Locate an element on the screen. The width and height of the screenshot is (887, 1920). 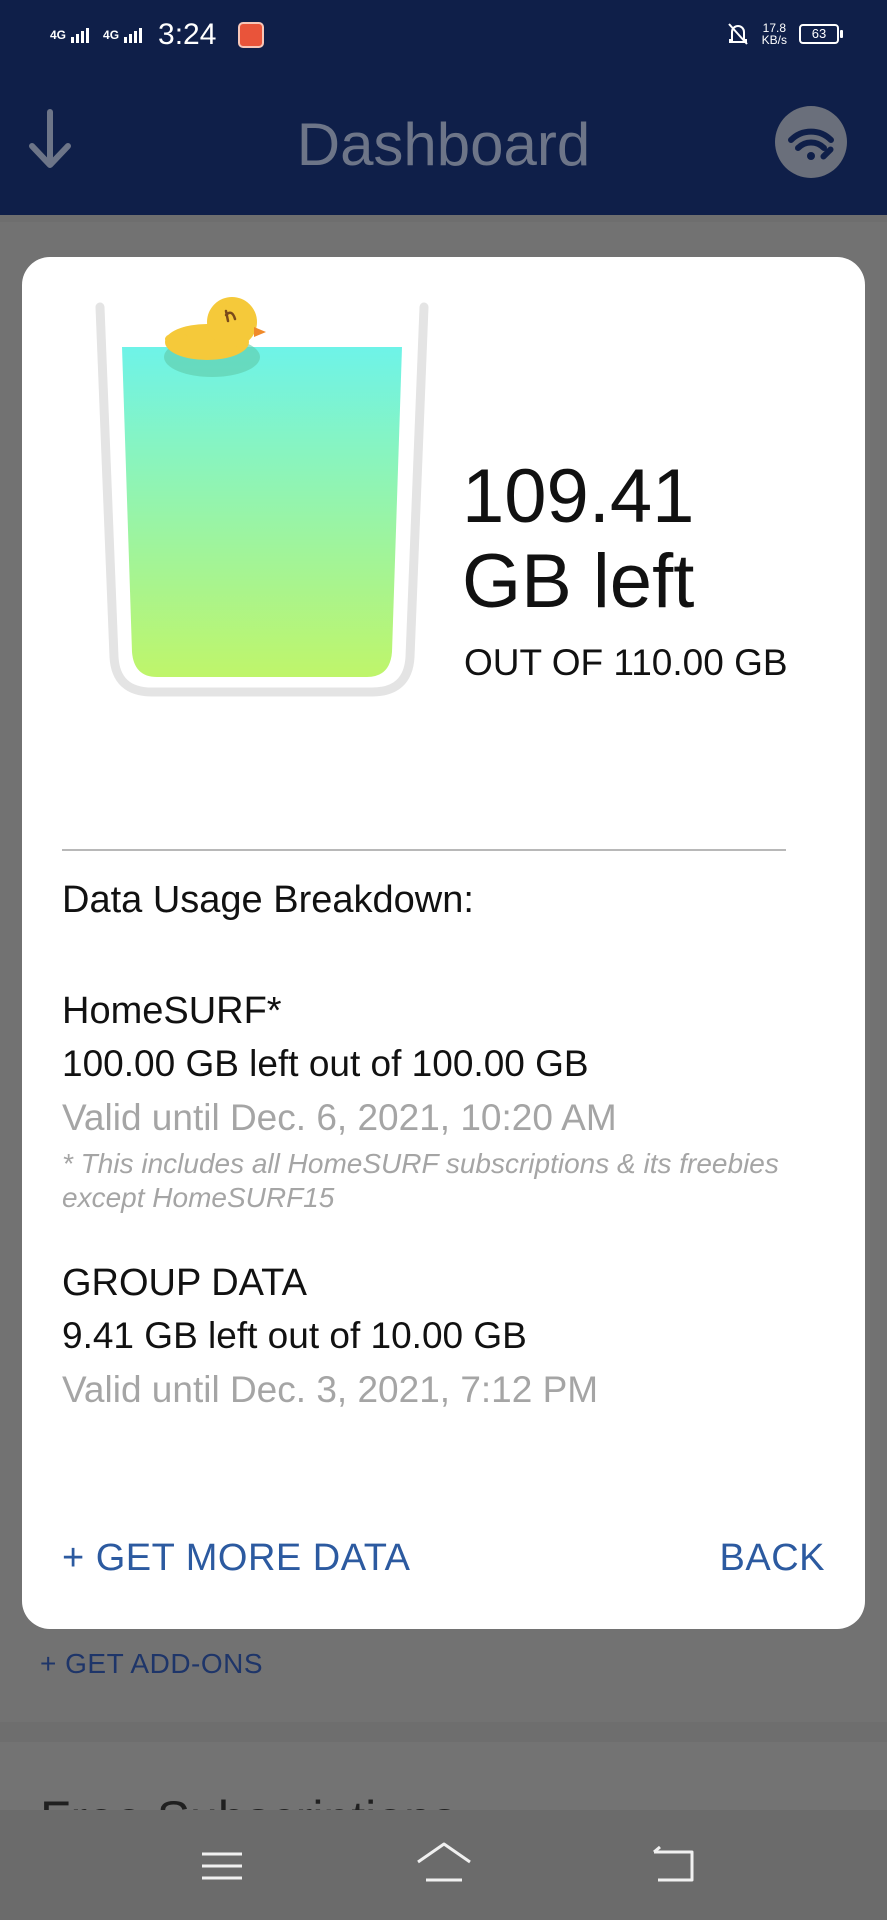
item-valid-group-data: Valid until Dec. 3, 2021, 7:12 PM is located at coordinates (330, 1389).